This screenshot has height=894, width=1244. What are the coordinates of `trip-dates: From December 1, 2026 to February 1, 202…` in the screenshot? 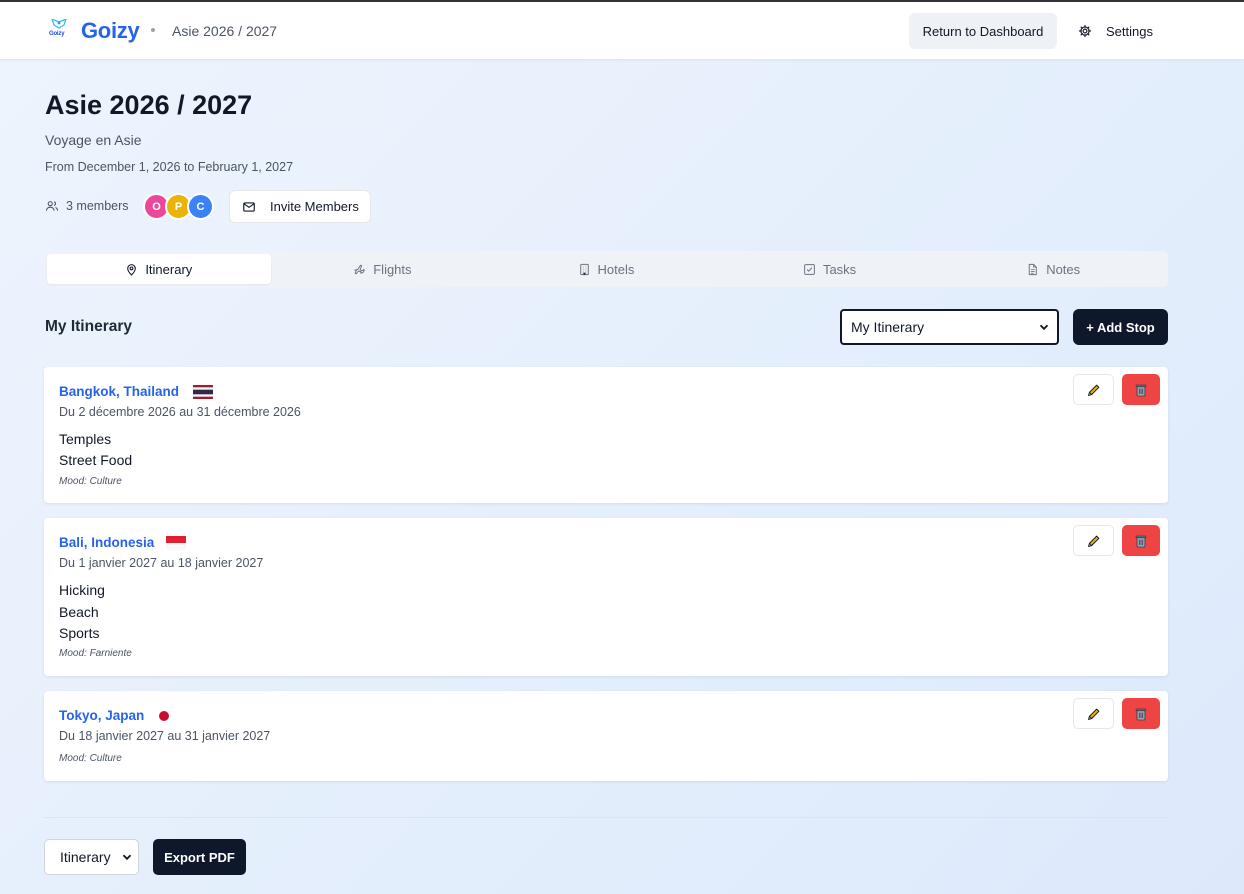 It's located at (169, 167).